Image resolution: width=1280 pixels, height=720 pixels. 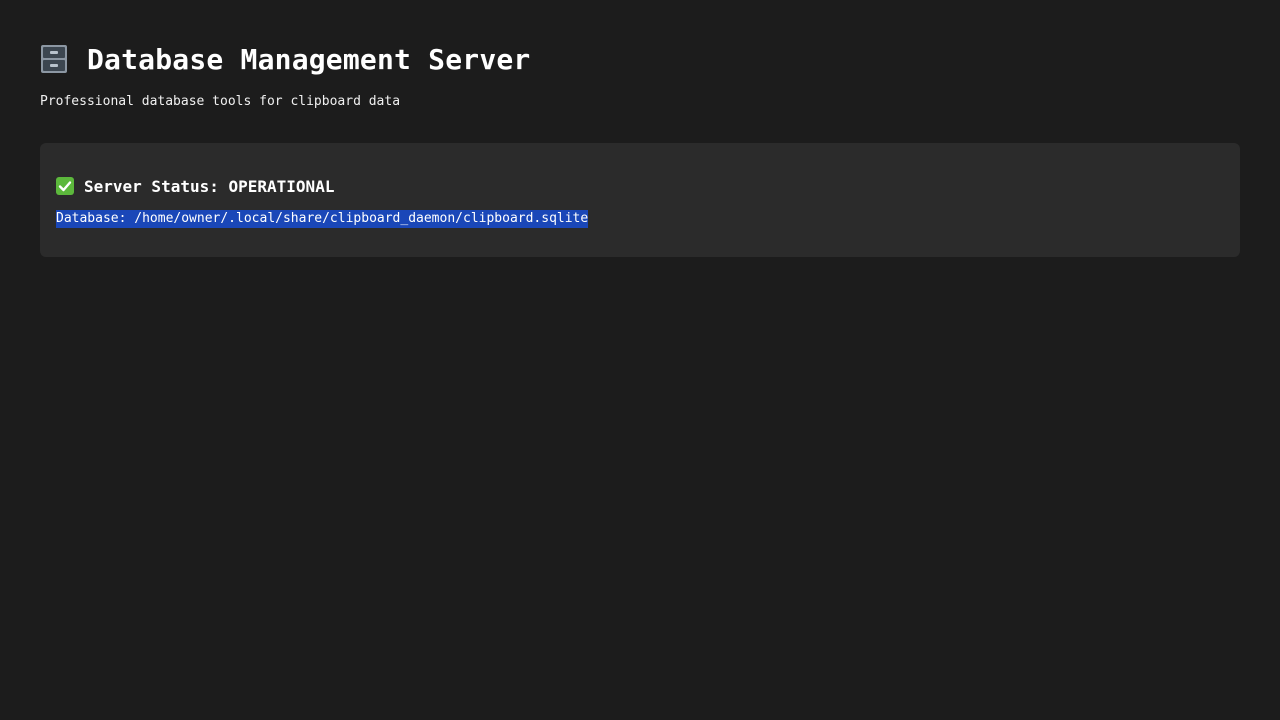 What do you see at coordinates (65, 186) in the screenshot?
I see `check-mark-icon` at bounding box center [65, 186].